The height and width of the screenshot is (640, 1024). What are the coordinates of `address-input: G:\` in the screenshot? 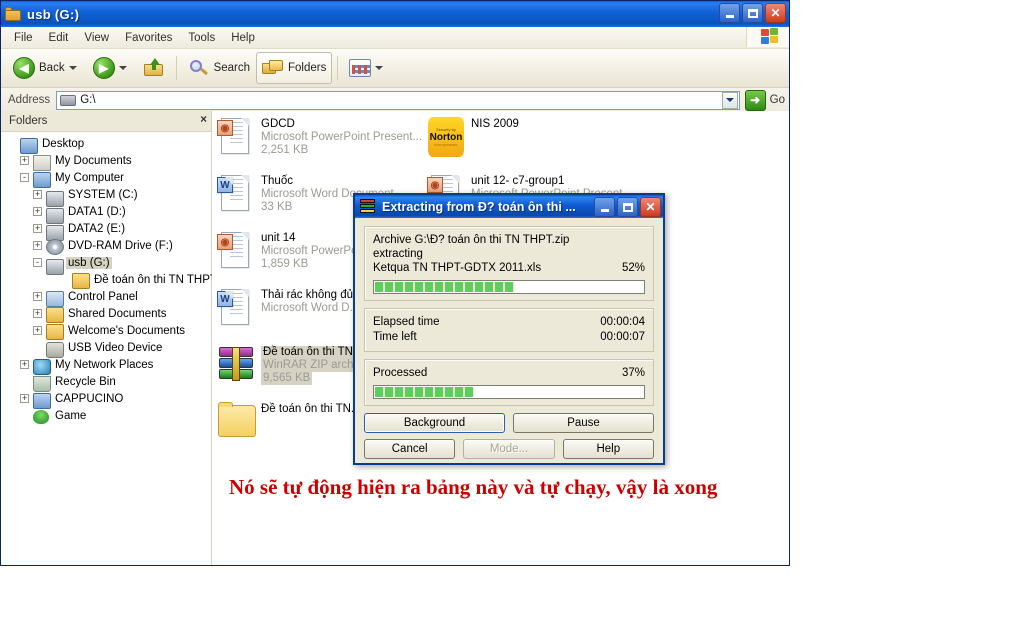 It's located at (398, 100).